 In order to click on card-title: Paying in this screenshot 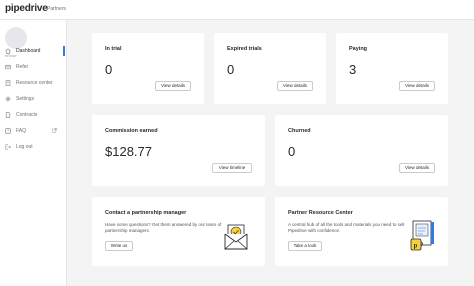, I will do `click(358, 49)`.